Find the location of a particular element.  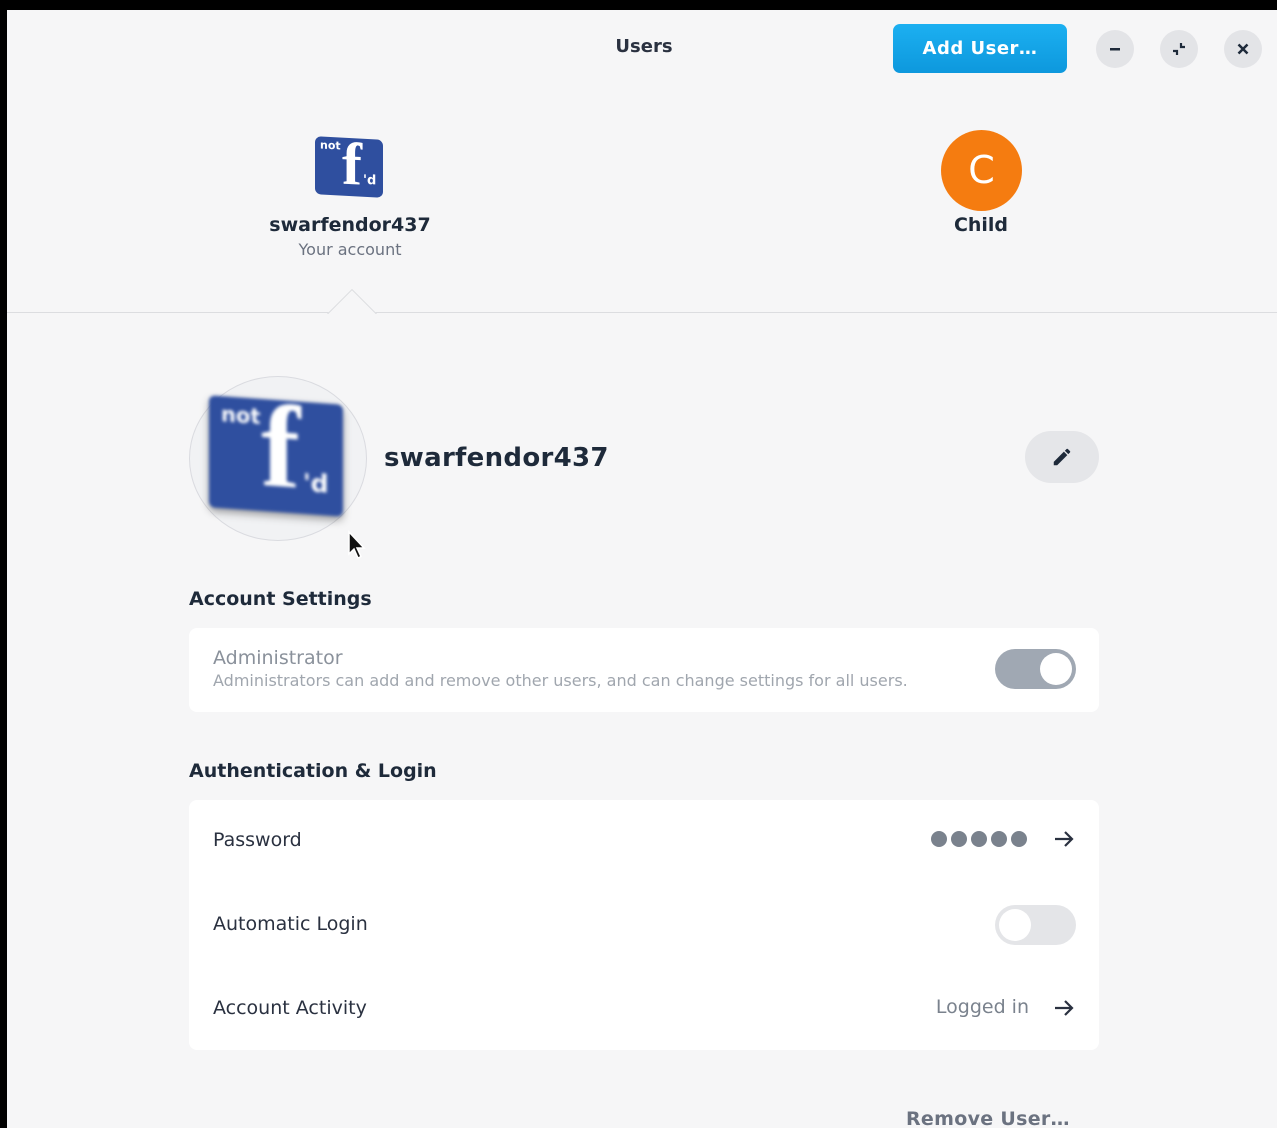

authentication-title: Authentication & Login is located at coordinates (313, 771).